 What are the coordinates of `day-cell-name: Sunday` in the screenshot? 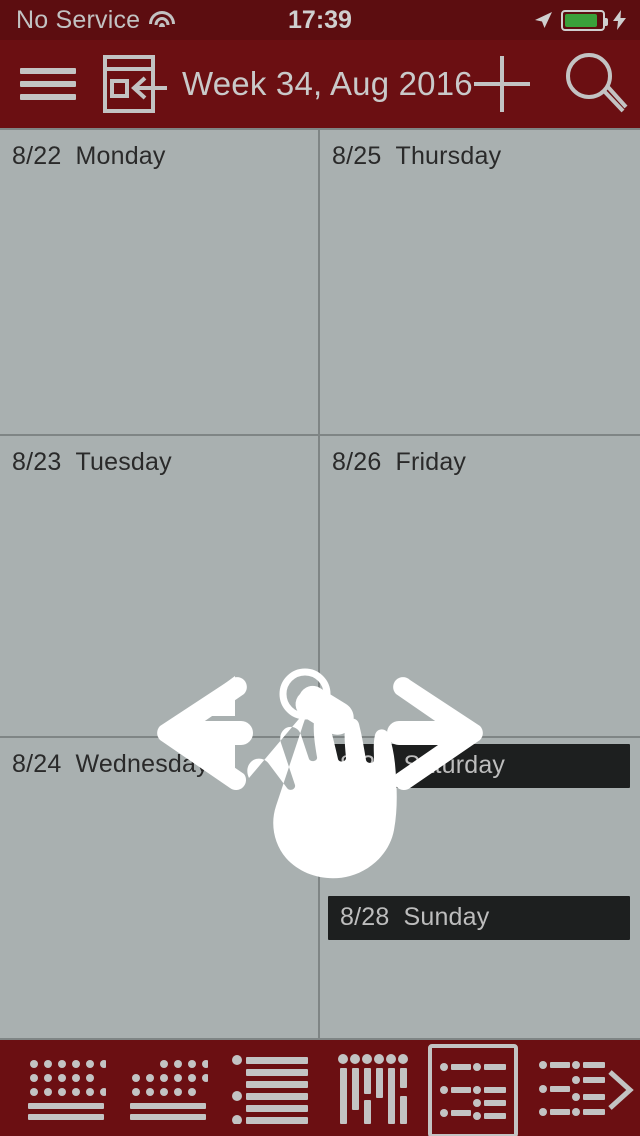 It's located at (446, 917).